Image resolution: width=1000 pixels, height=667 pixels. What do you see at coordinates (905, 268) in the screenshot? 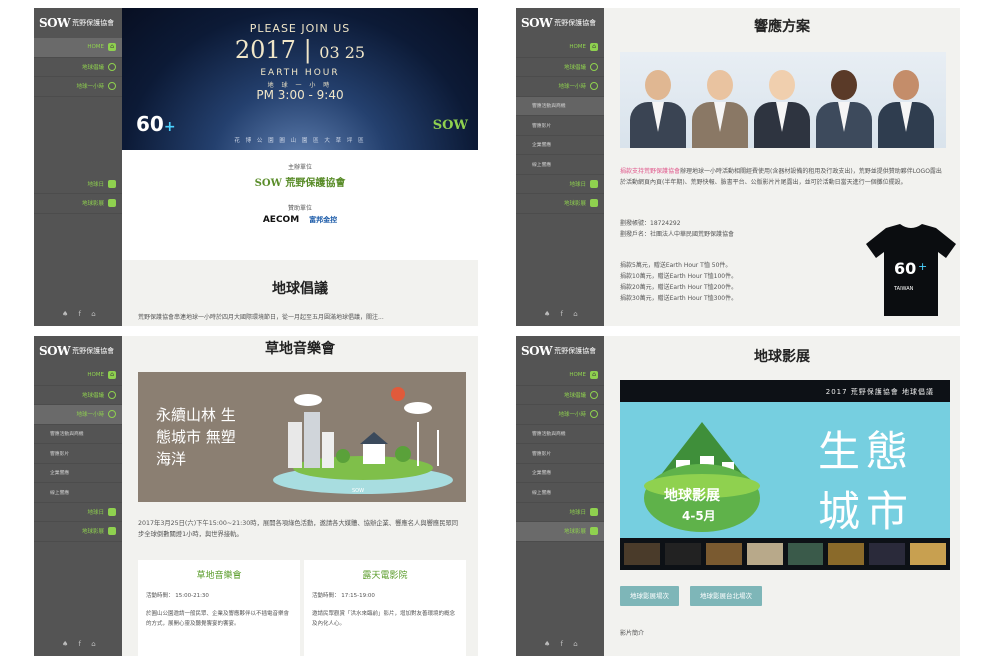
I see `svg-text: 60` at bounding box center [905, 268].